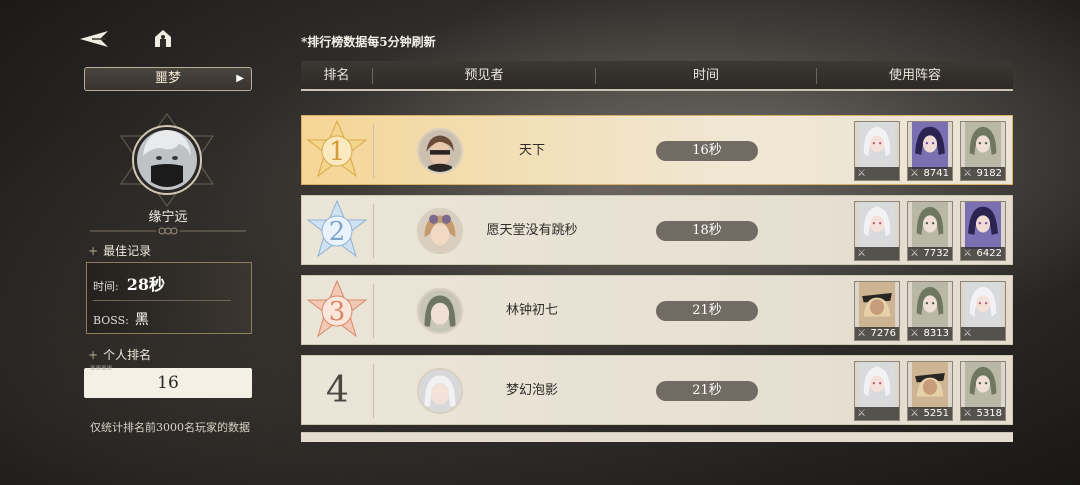 The image size is (1080, 485). What do you see at coordinates (989, 173) in the screenshot?
I see `character-power: 9182` at bounding box center [989, 173].